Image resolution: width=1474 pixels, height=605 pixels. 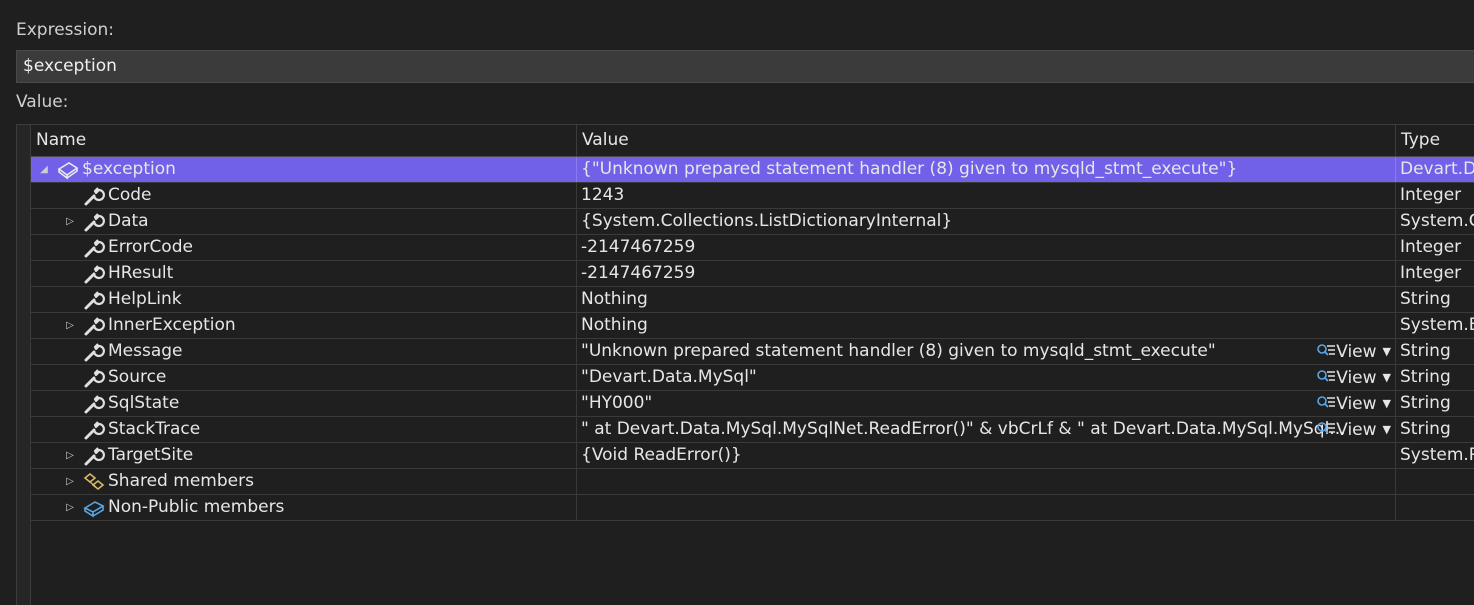 I want to click on grid-header: Name Value Type, so click(x=752, y=141).